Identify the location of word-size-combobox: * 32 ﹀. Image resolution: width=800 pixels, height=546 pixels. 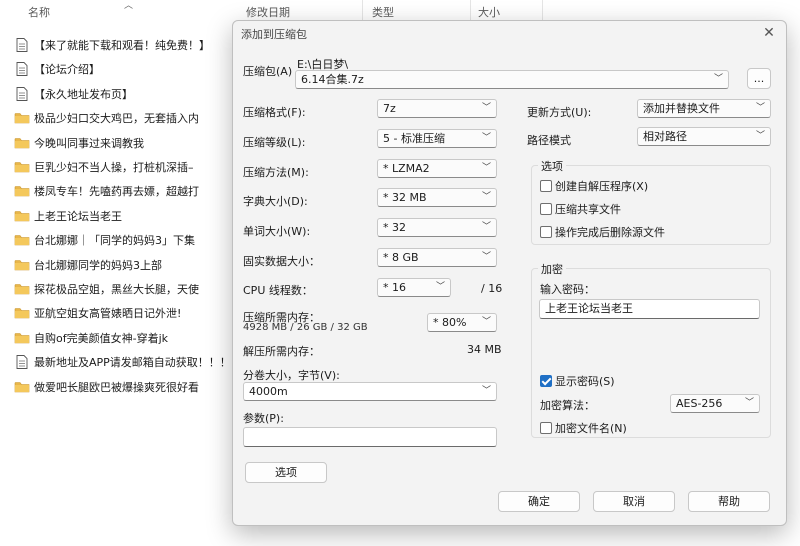
(437, 227).